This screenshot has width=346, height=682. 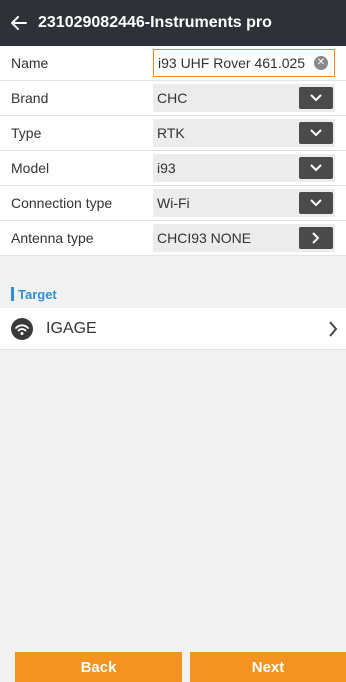 I want to click on brand-row: Brand CHC, so click(x=173, y=98).